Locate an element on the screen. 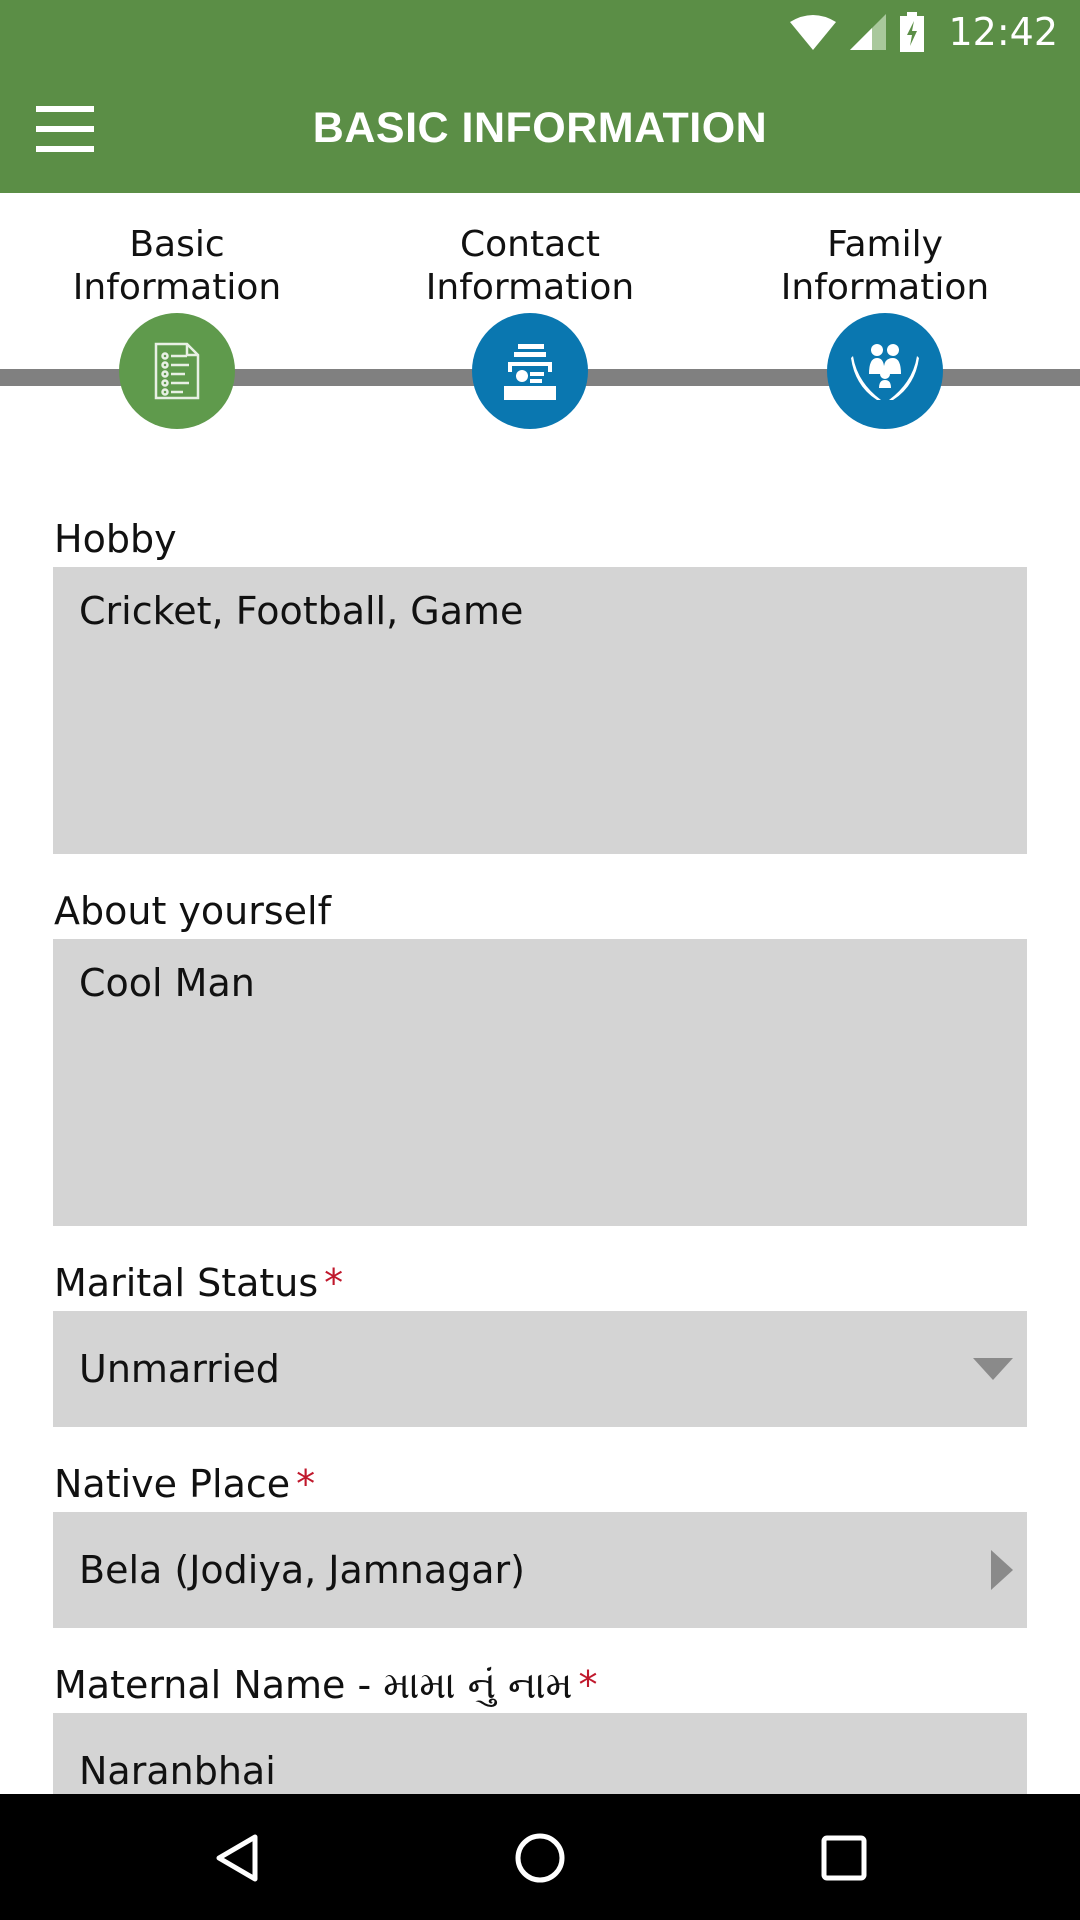 The image size is (1080, 1920). home-button is located at coordinates (540, 1858).